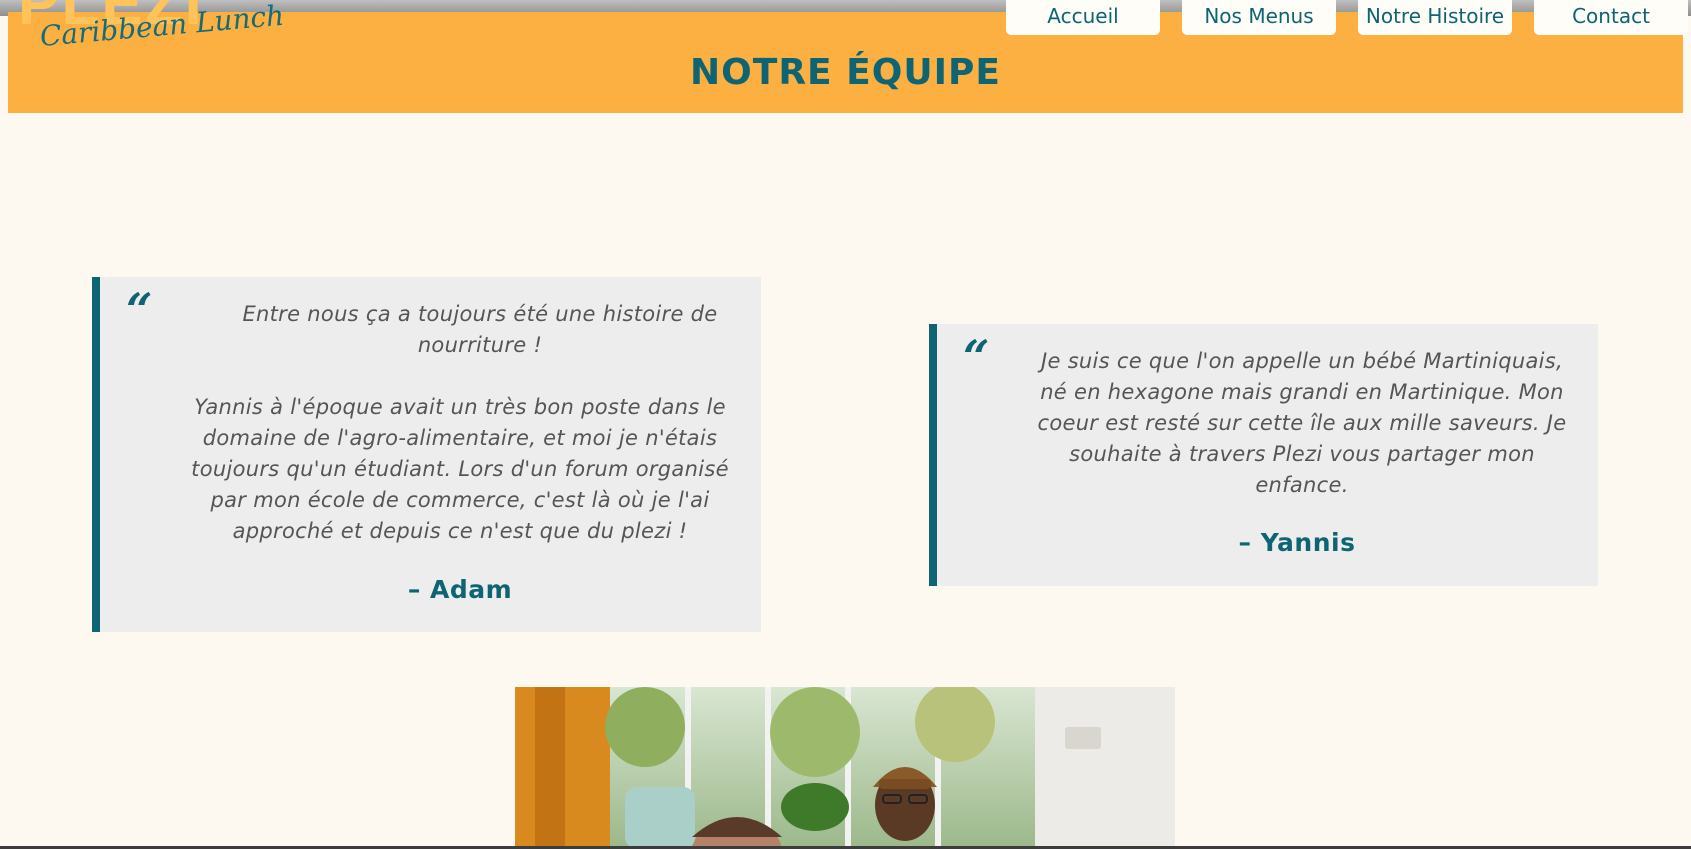 The height and width of the screenshot is (849, 1691). I want to click on team-photo, so click(845, 768).